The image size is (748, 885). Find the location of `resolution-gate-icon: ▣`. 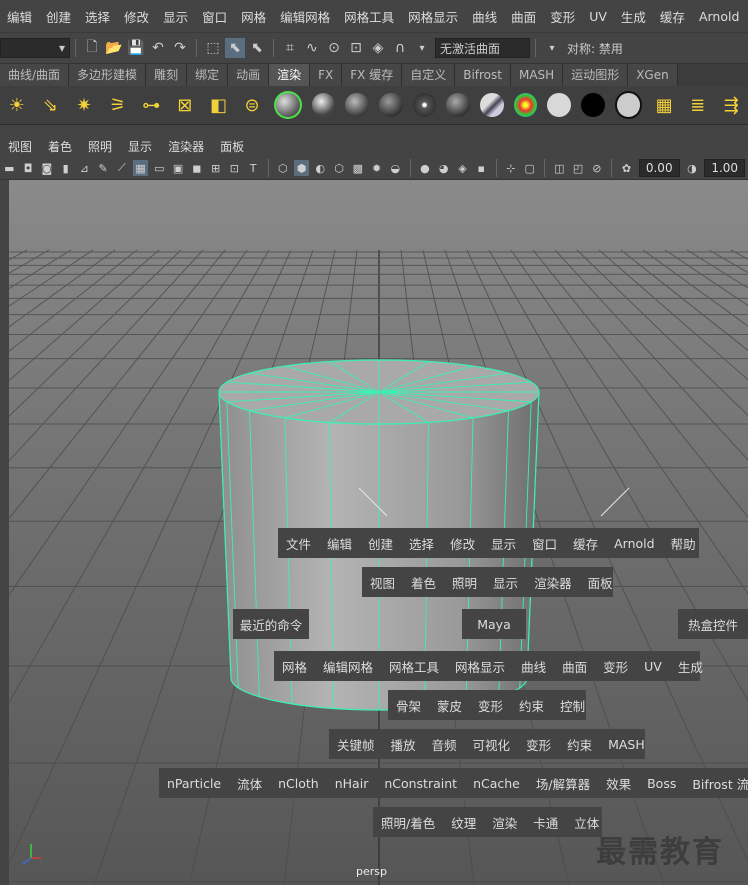

resolution-gate-icon: ▣ is located at coordinates (178, 168).